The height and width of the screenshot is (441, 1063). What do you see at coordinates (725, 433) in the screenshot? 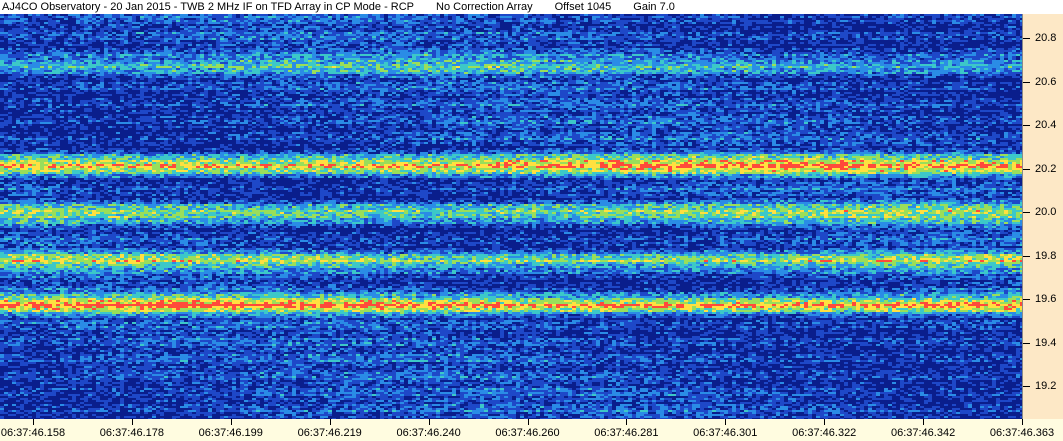
I see `x-tick-label: 06:37:46.301` at bounding box center [725, 433].